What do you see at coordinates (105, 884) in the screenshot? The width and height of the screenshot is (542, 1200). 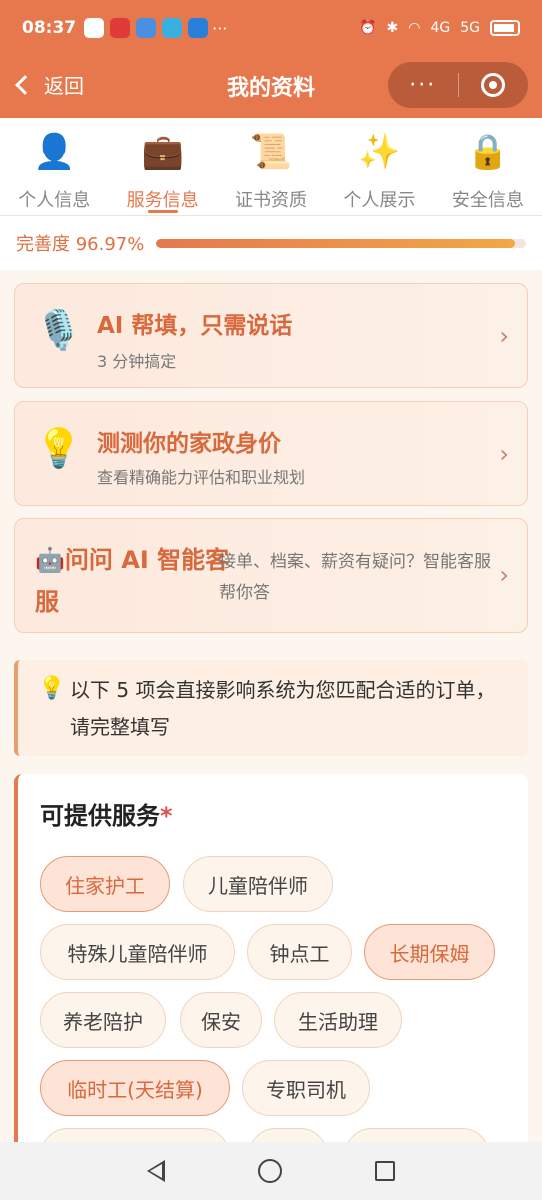 I see `service-chip: 住家护工` at bounding box center [105, 884].